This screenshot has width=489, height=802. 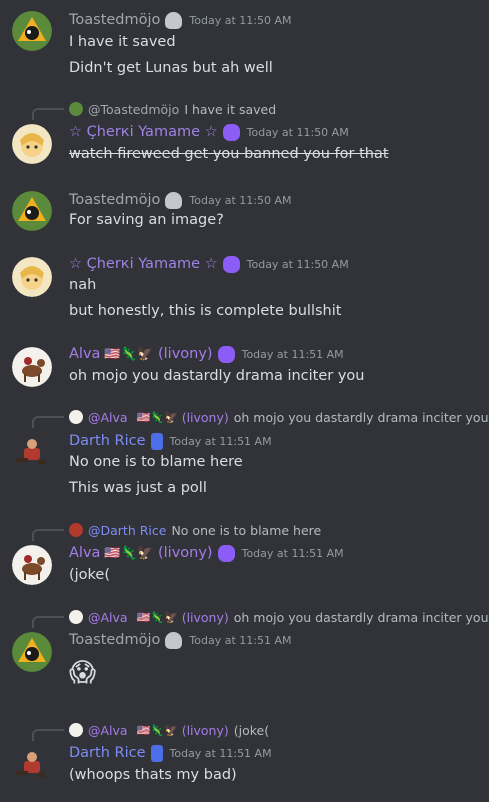 What do you see at coordinates (82, 673) in the screenshot?
I see `emoji-message: 😱` at bounding box center [82, 673].